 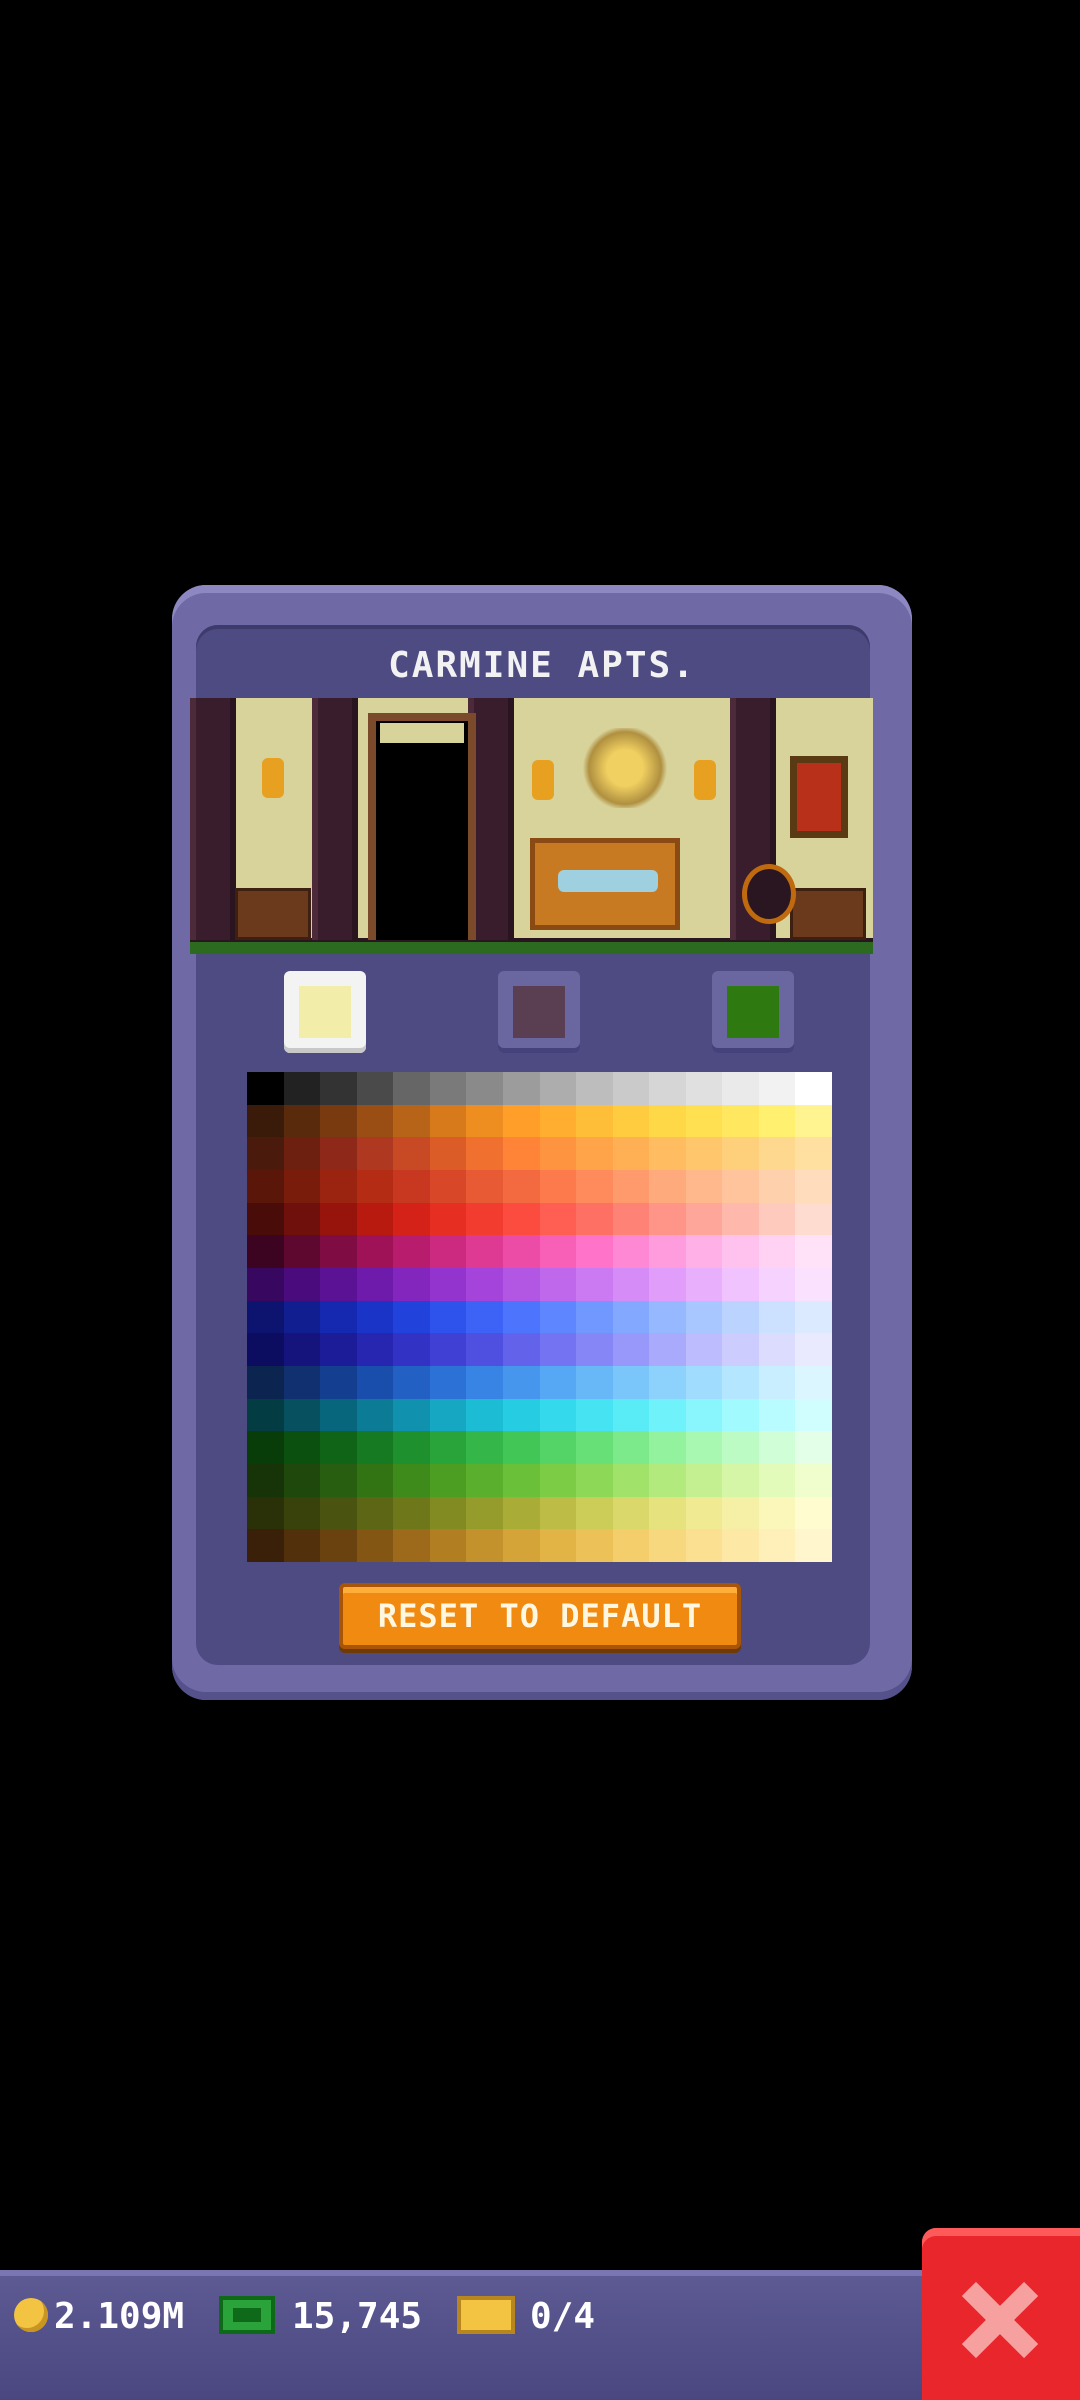 I want to click on reset-to-default-button: RESET TO DEFAULT, so click(x=540, y=1616).